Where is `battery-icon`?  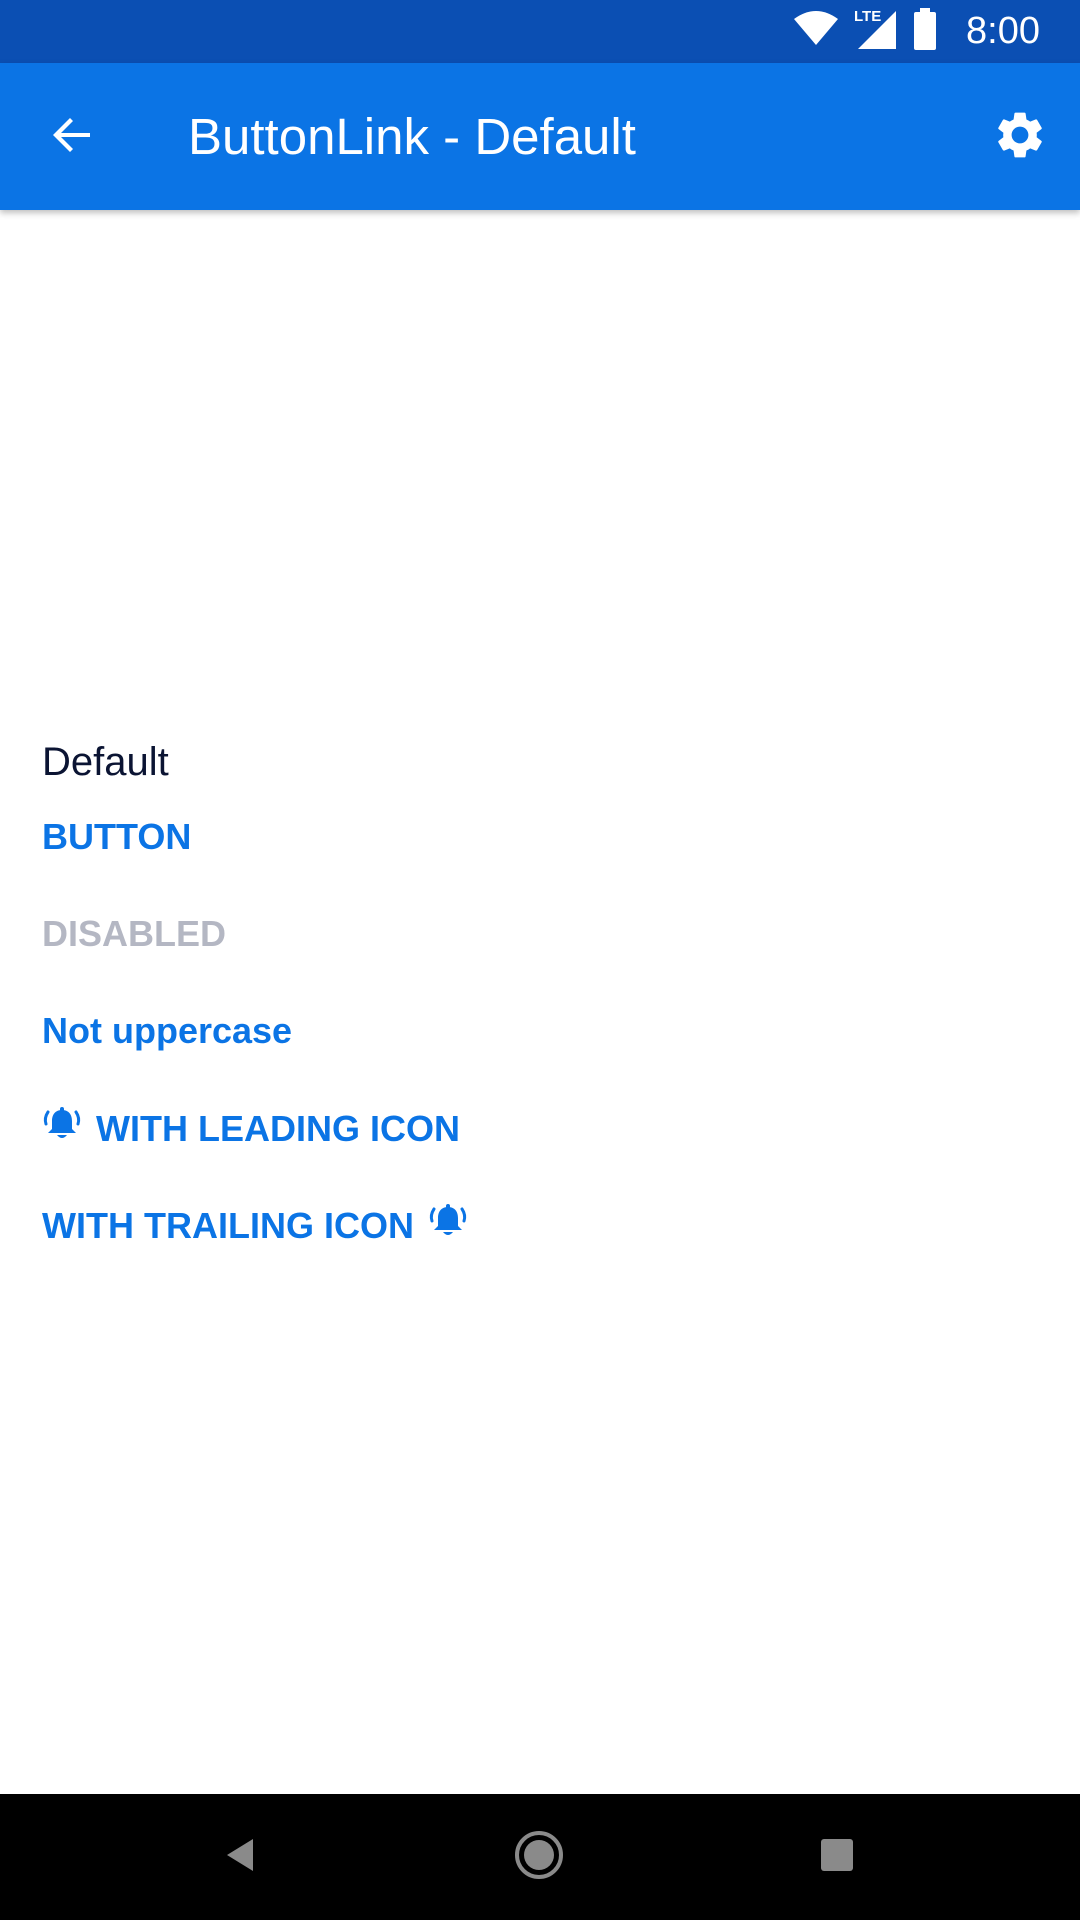 battery-icon is located at coordinates (925, 31).